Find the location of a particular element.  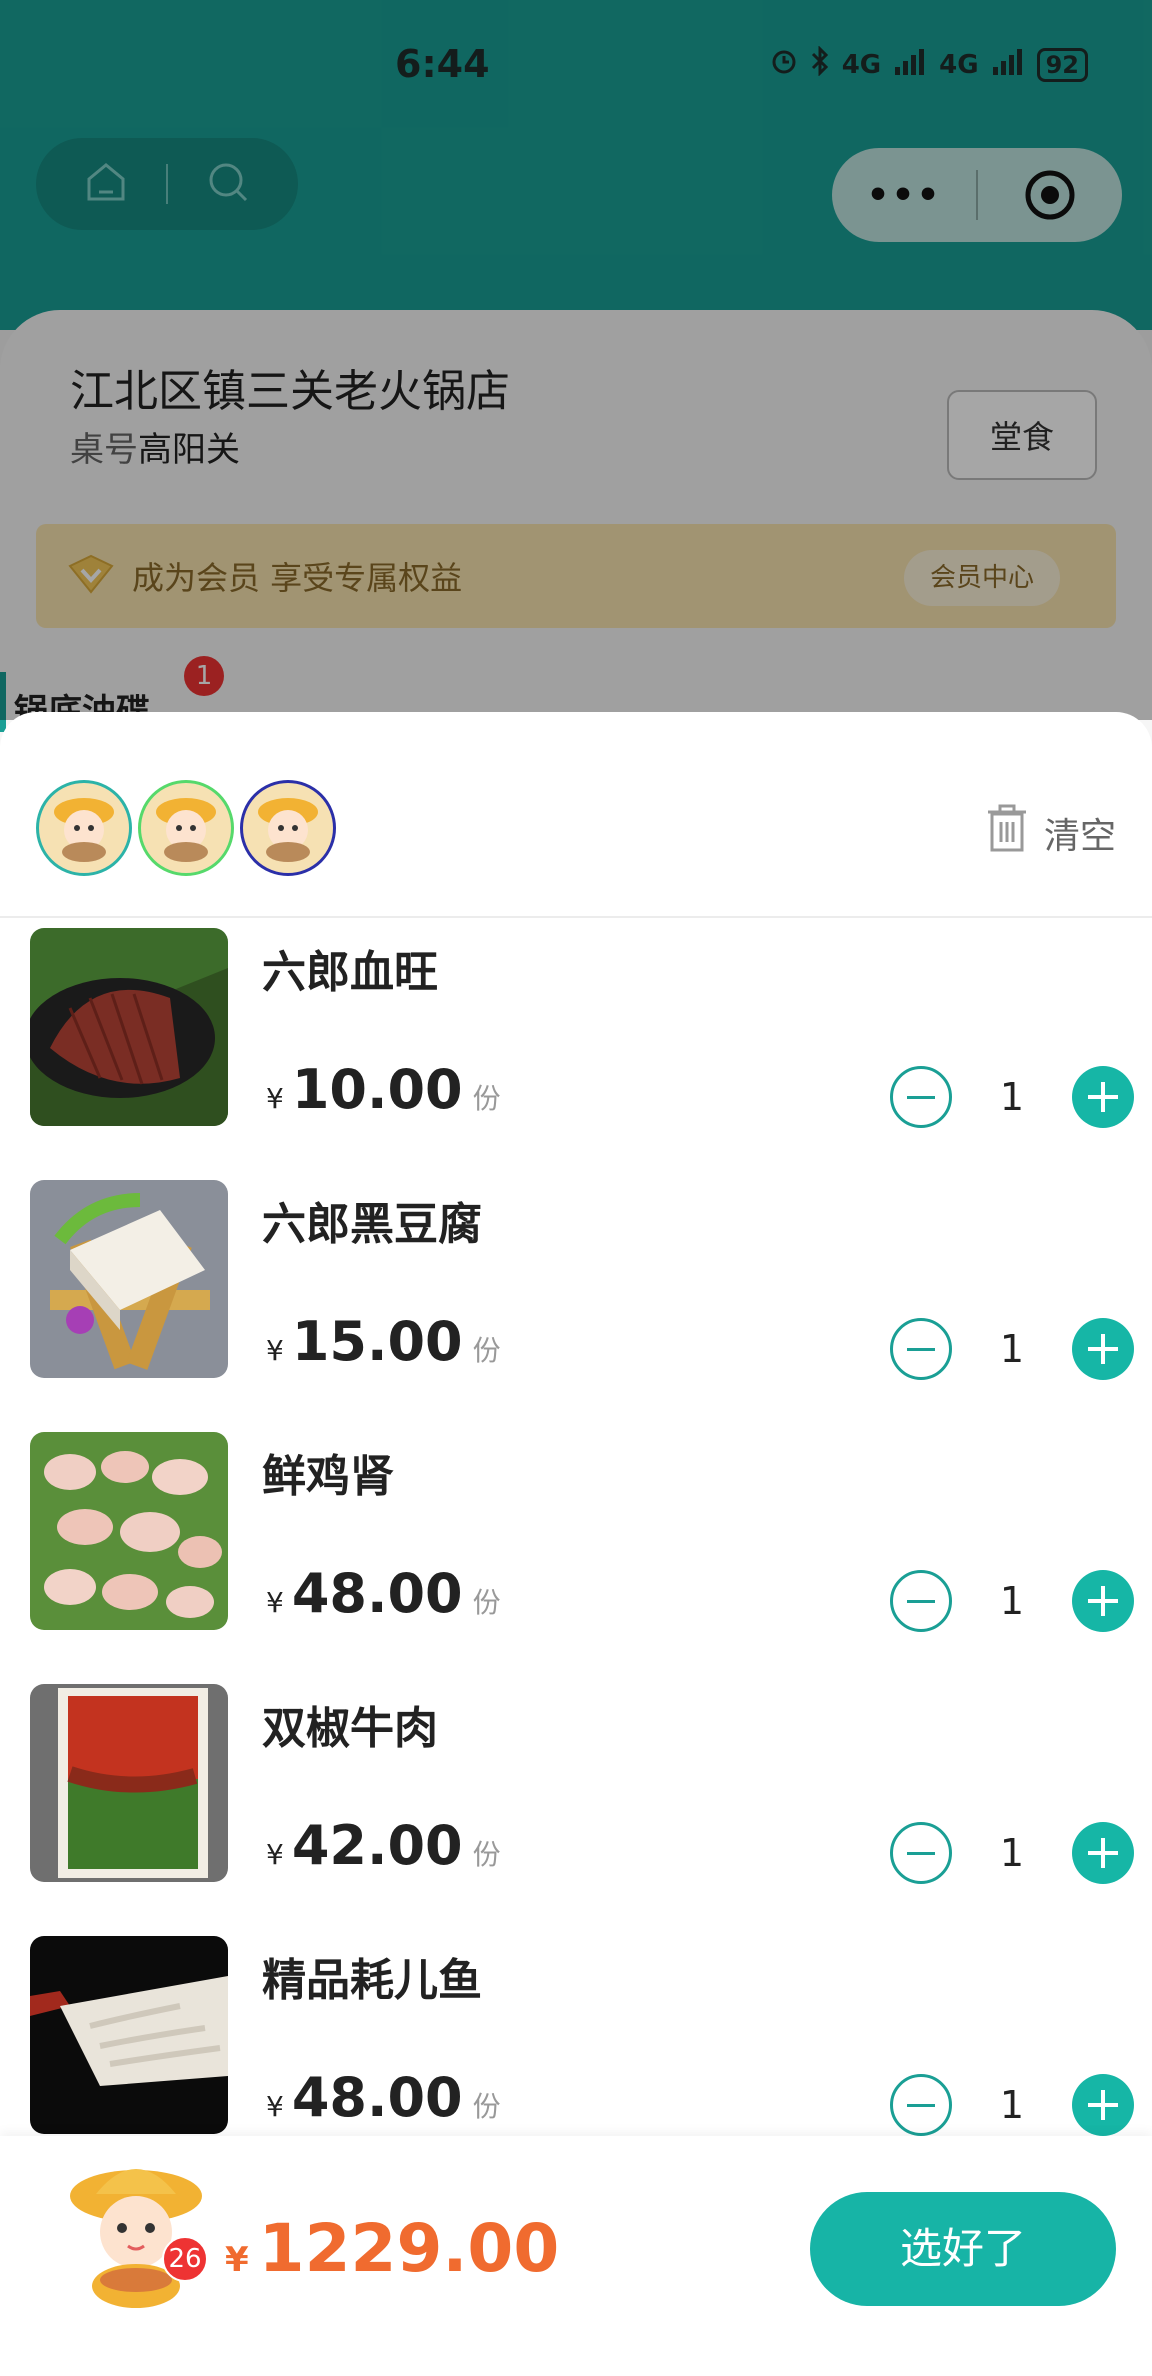

cart-mascot-icon is located at coordinates (136, 2234).